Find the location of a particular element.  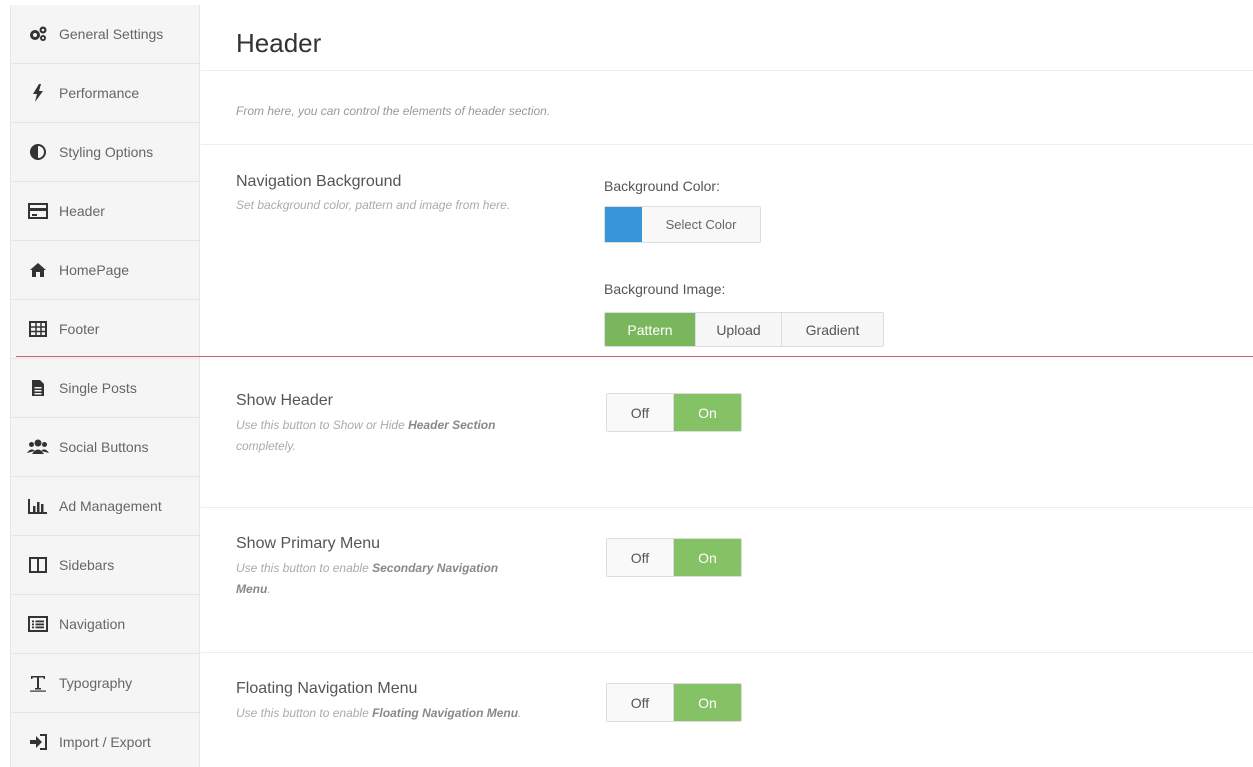

color-swatch is located at coordinates (623, 224).